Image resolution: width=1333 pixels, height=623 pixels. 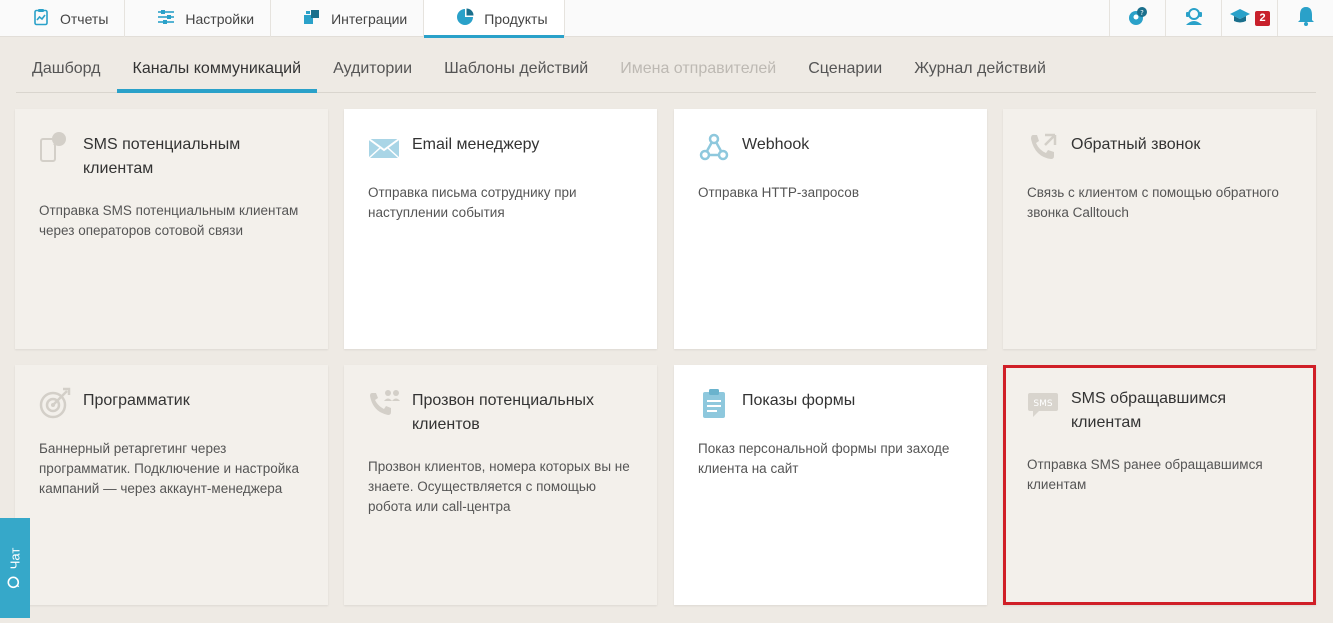 I want to click on sms-icon-text: SMS, so click(x=1042, y=404).